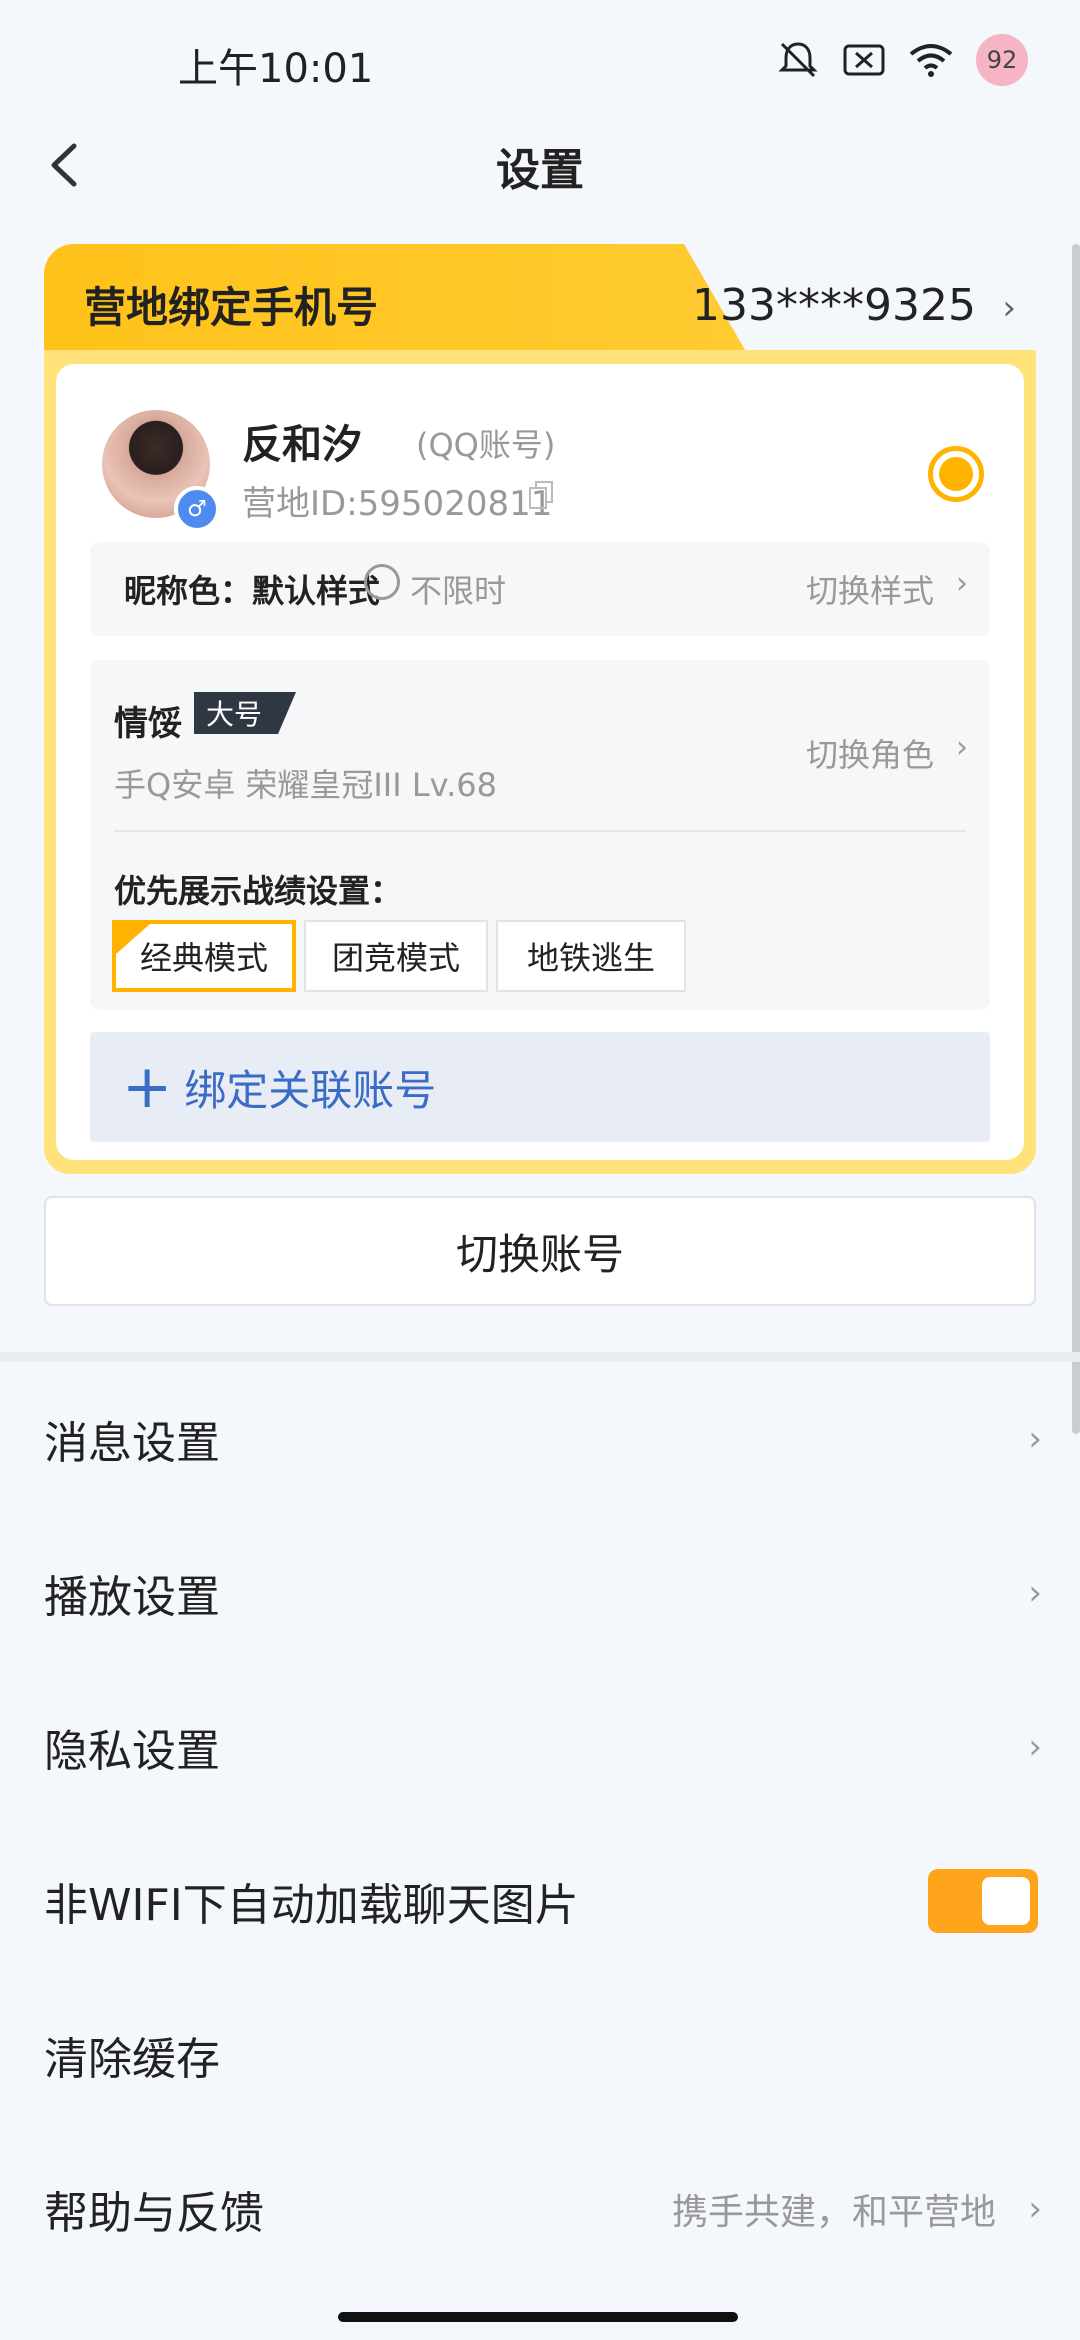 This screenshot has height=2340, width=1080. Describe the element at coordinates (538, 2317) in the screenshot. I see `home-indicator` at that location.